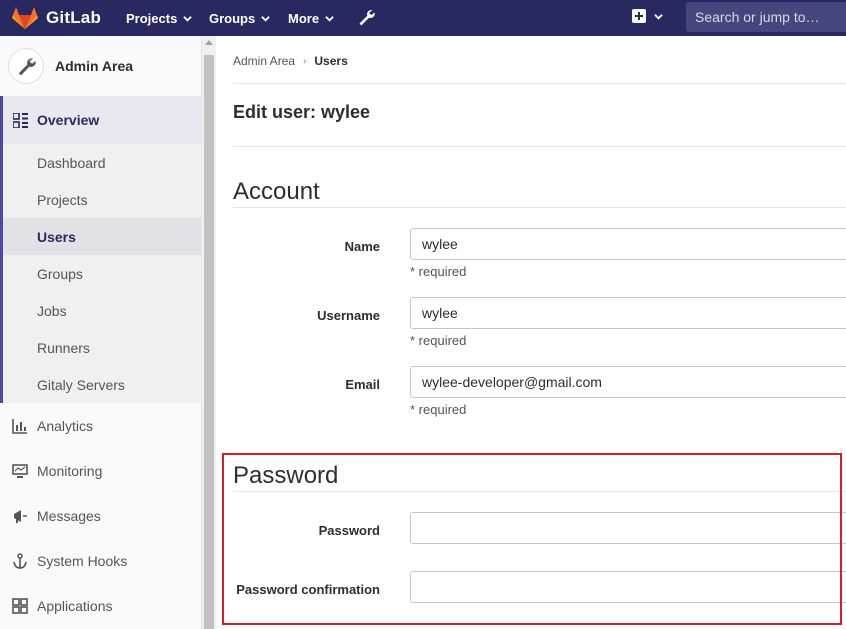  What do you see at coordinates (302, 112) in the screenshot?
I see `page-title: Edit user: wylee` at bounding box center [302, 112].